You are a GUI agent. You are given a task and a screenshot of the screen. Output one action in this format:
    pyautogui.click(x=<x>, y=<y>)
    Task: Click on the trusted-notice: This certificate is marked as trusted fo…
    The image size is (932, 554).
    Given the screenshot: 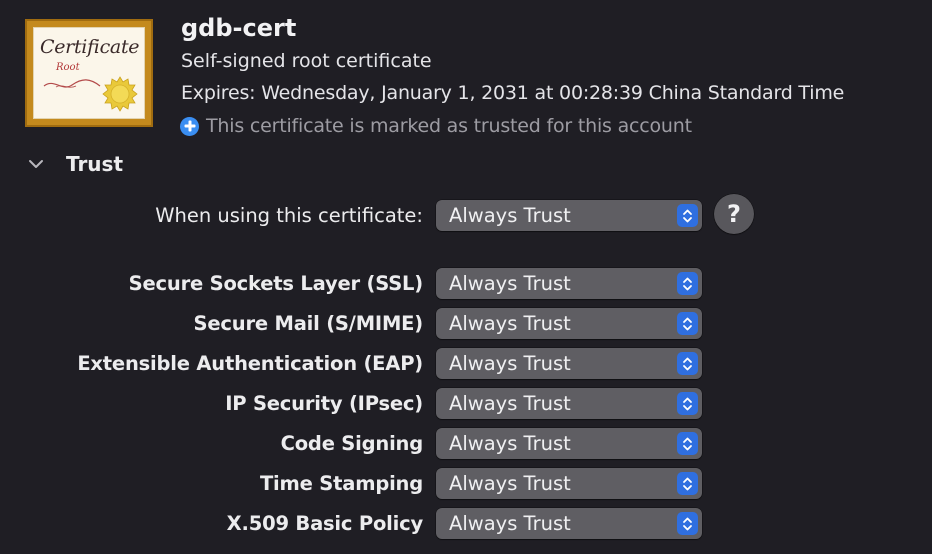 What is the action you would take?
    pyautogui.click(x=436, y=126)
    